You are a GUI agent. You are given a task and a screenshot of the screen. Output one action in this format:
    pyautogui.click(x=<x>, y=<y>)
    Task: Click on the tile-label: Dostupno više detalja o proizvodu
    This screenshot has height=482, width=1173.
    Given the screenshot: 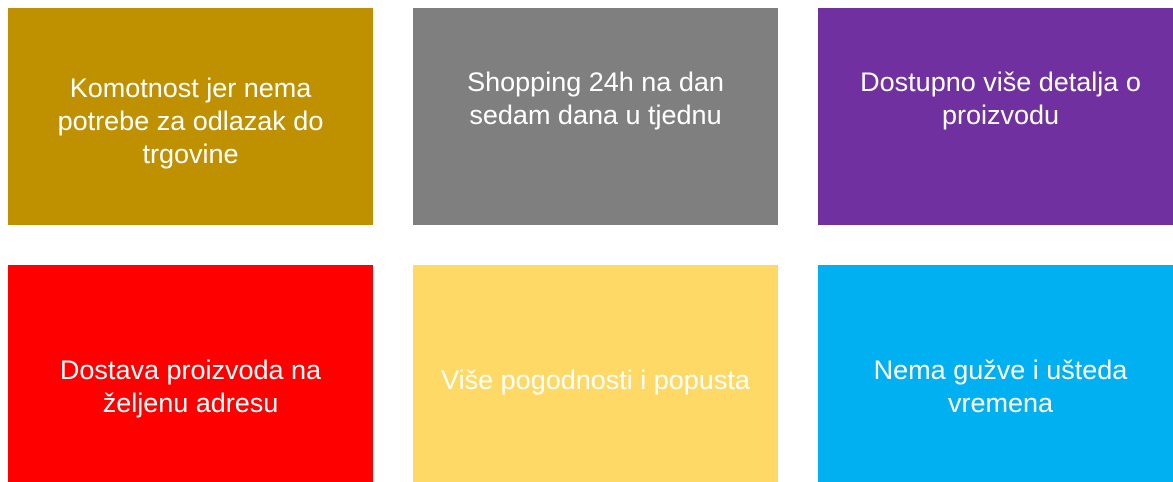 What is the action you would take?
    pyautogui.click(x=1000, y=98)
    